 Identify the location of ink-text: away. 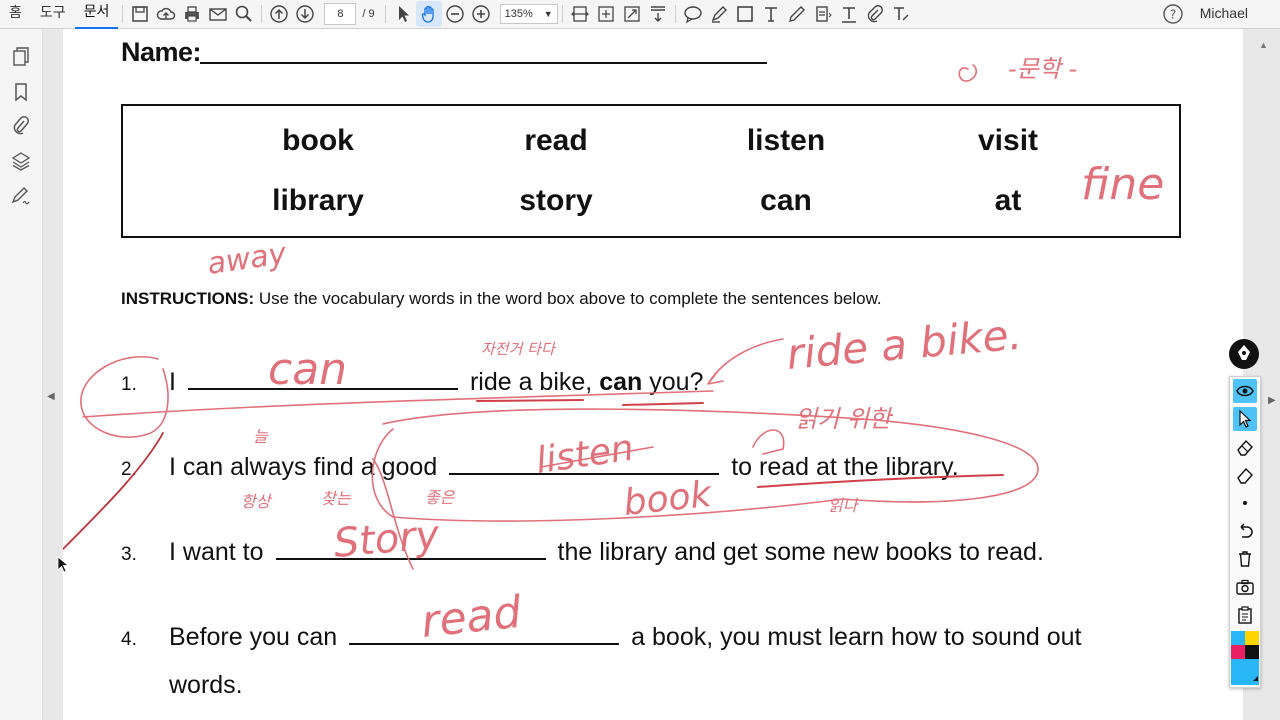
(247, 259).